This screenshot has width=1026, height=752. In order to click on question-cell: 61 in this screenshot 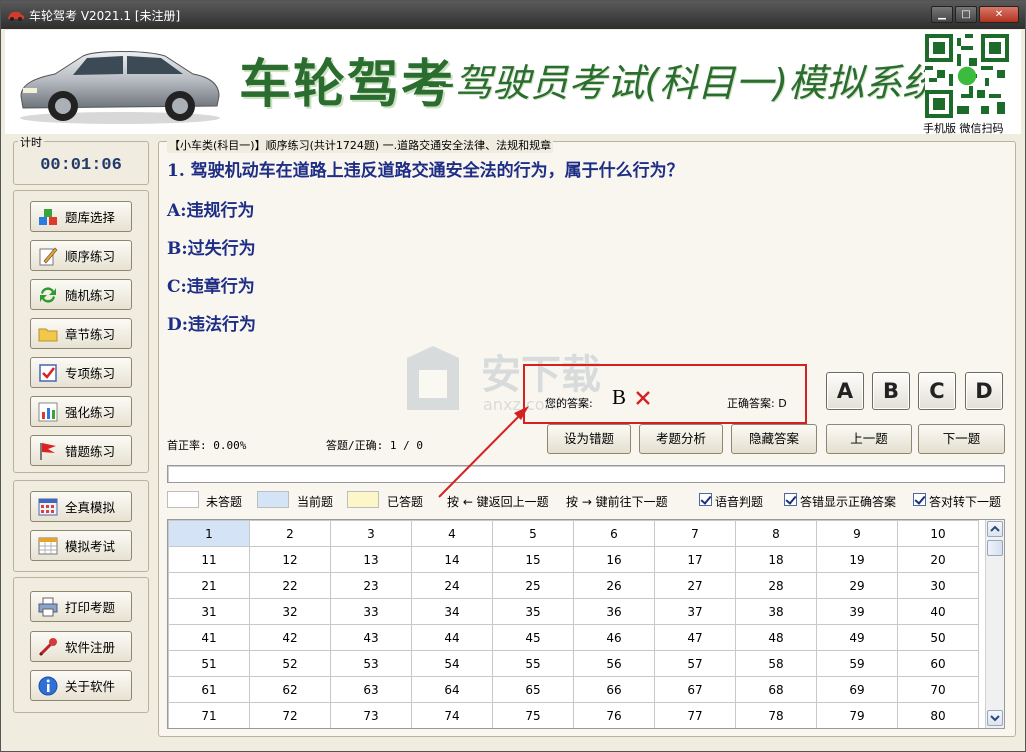, I will do `click(209, 689)`.